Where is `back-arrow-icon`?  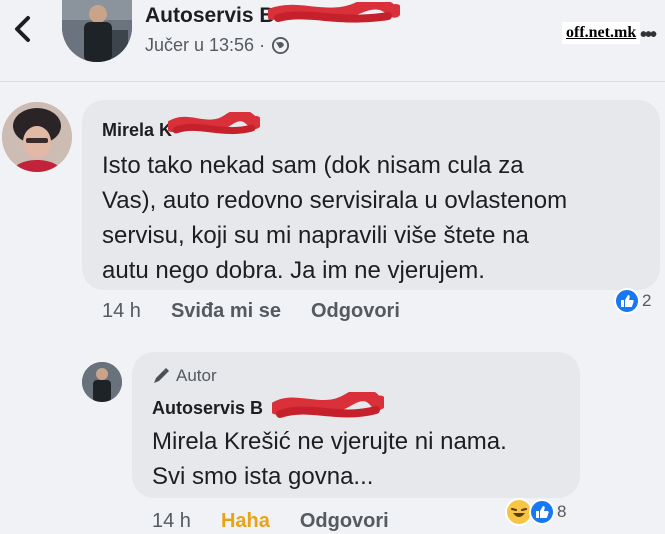
back-arrow-icon is located at coordinates (23, 29).